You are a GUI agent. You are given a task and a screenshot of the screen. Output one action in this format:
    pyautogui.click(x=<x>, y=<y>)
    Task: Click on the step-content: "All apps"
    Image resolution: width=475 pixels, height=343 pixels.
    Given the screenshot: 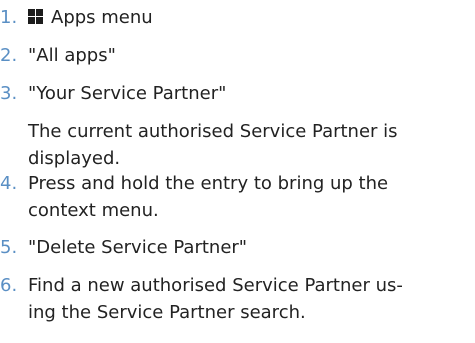 What is the action you would take?
    pyautogui.click(x=248, y=55)
    